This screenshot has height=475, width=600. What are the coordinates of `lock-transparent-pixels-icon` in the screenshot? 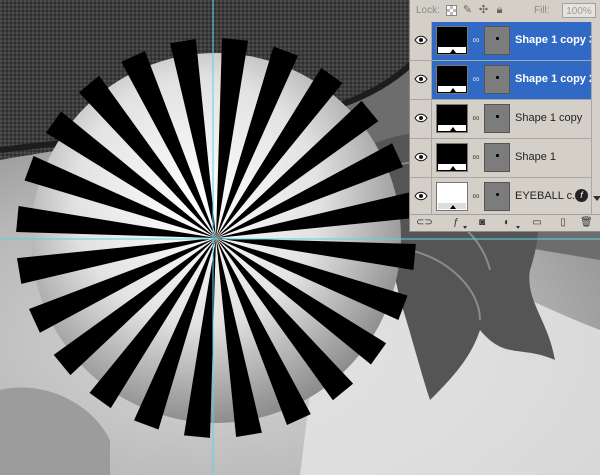 It's located at (451, 10).